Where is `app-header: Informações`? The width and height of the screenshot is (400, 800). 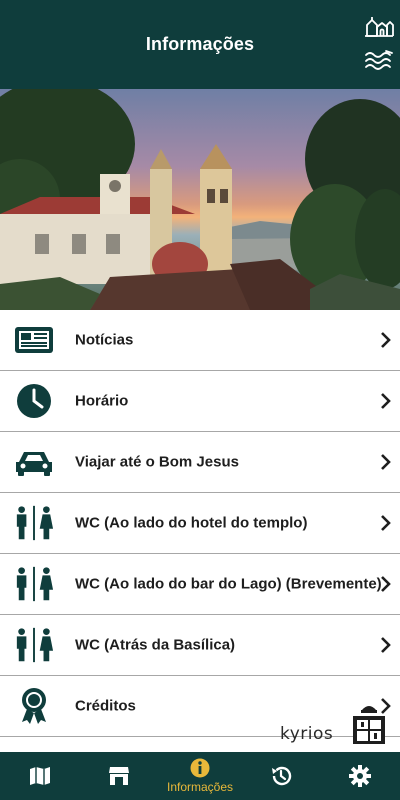 app-header: Informações is located at coordinates (200, 44).